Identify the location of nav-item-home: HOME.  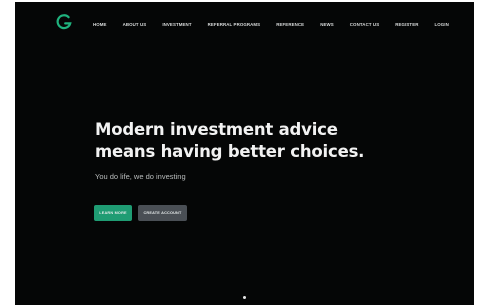
(100, 24).